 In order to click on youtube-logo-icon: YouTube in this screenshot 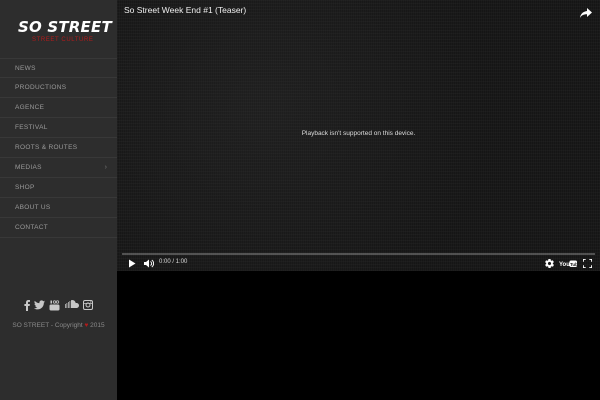, I will do `click(568, 264)`.